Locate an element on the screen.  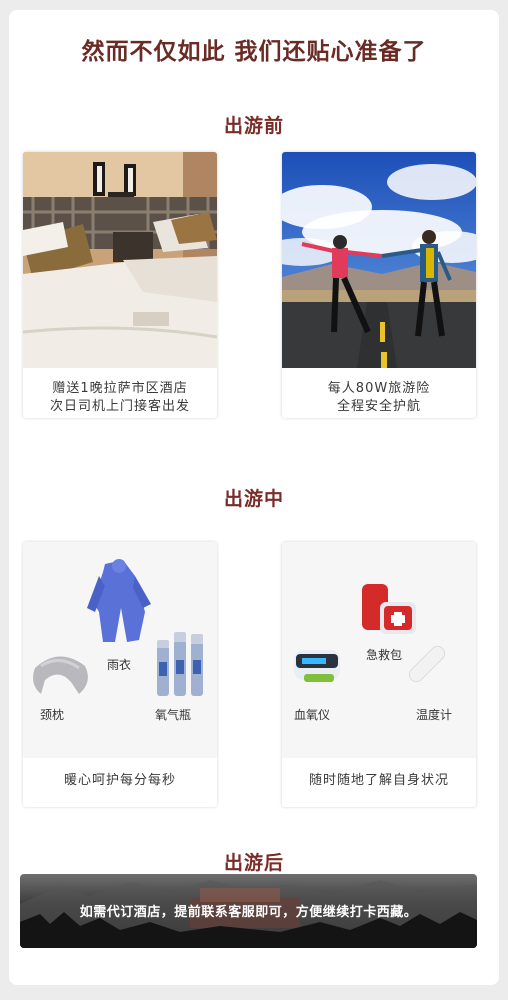
comfort-kit-items: 雨衣 颈枕 氧气瓶 is located at coordinates (120, 650).